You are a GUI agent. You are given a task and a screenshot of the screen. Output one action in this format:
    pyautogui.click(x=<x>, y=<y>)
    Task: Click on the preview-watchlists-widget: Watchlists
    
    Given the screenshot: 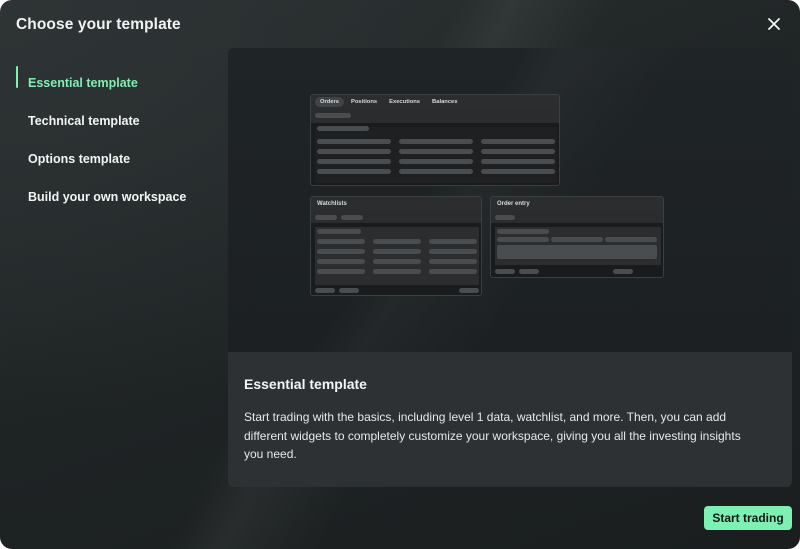 What is the action you would take?
    pyautogui.click(x=396, y=246)
    